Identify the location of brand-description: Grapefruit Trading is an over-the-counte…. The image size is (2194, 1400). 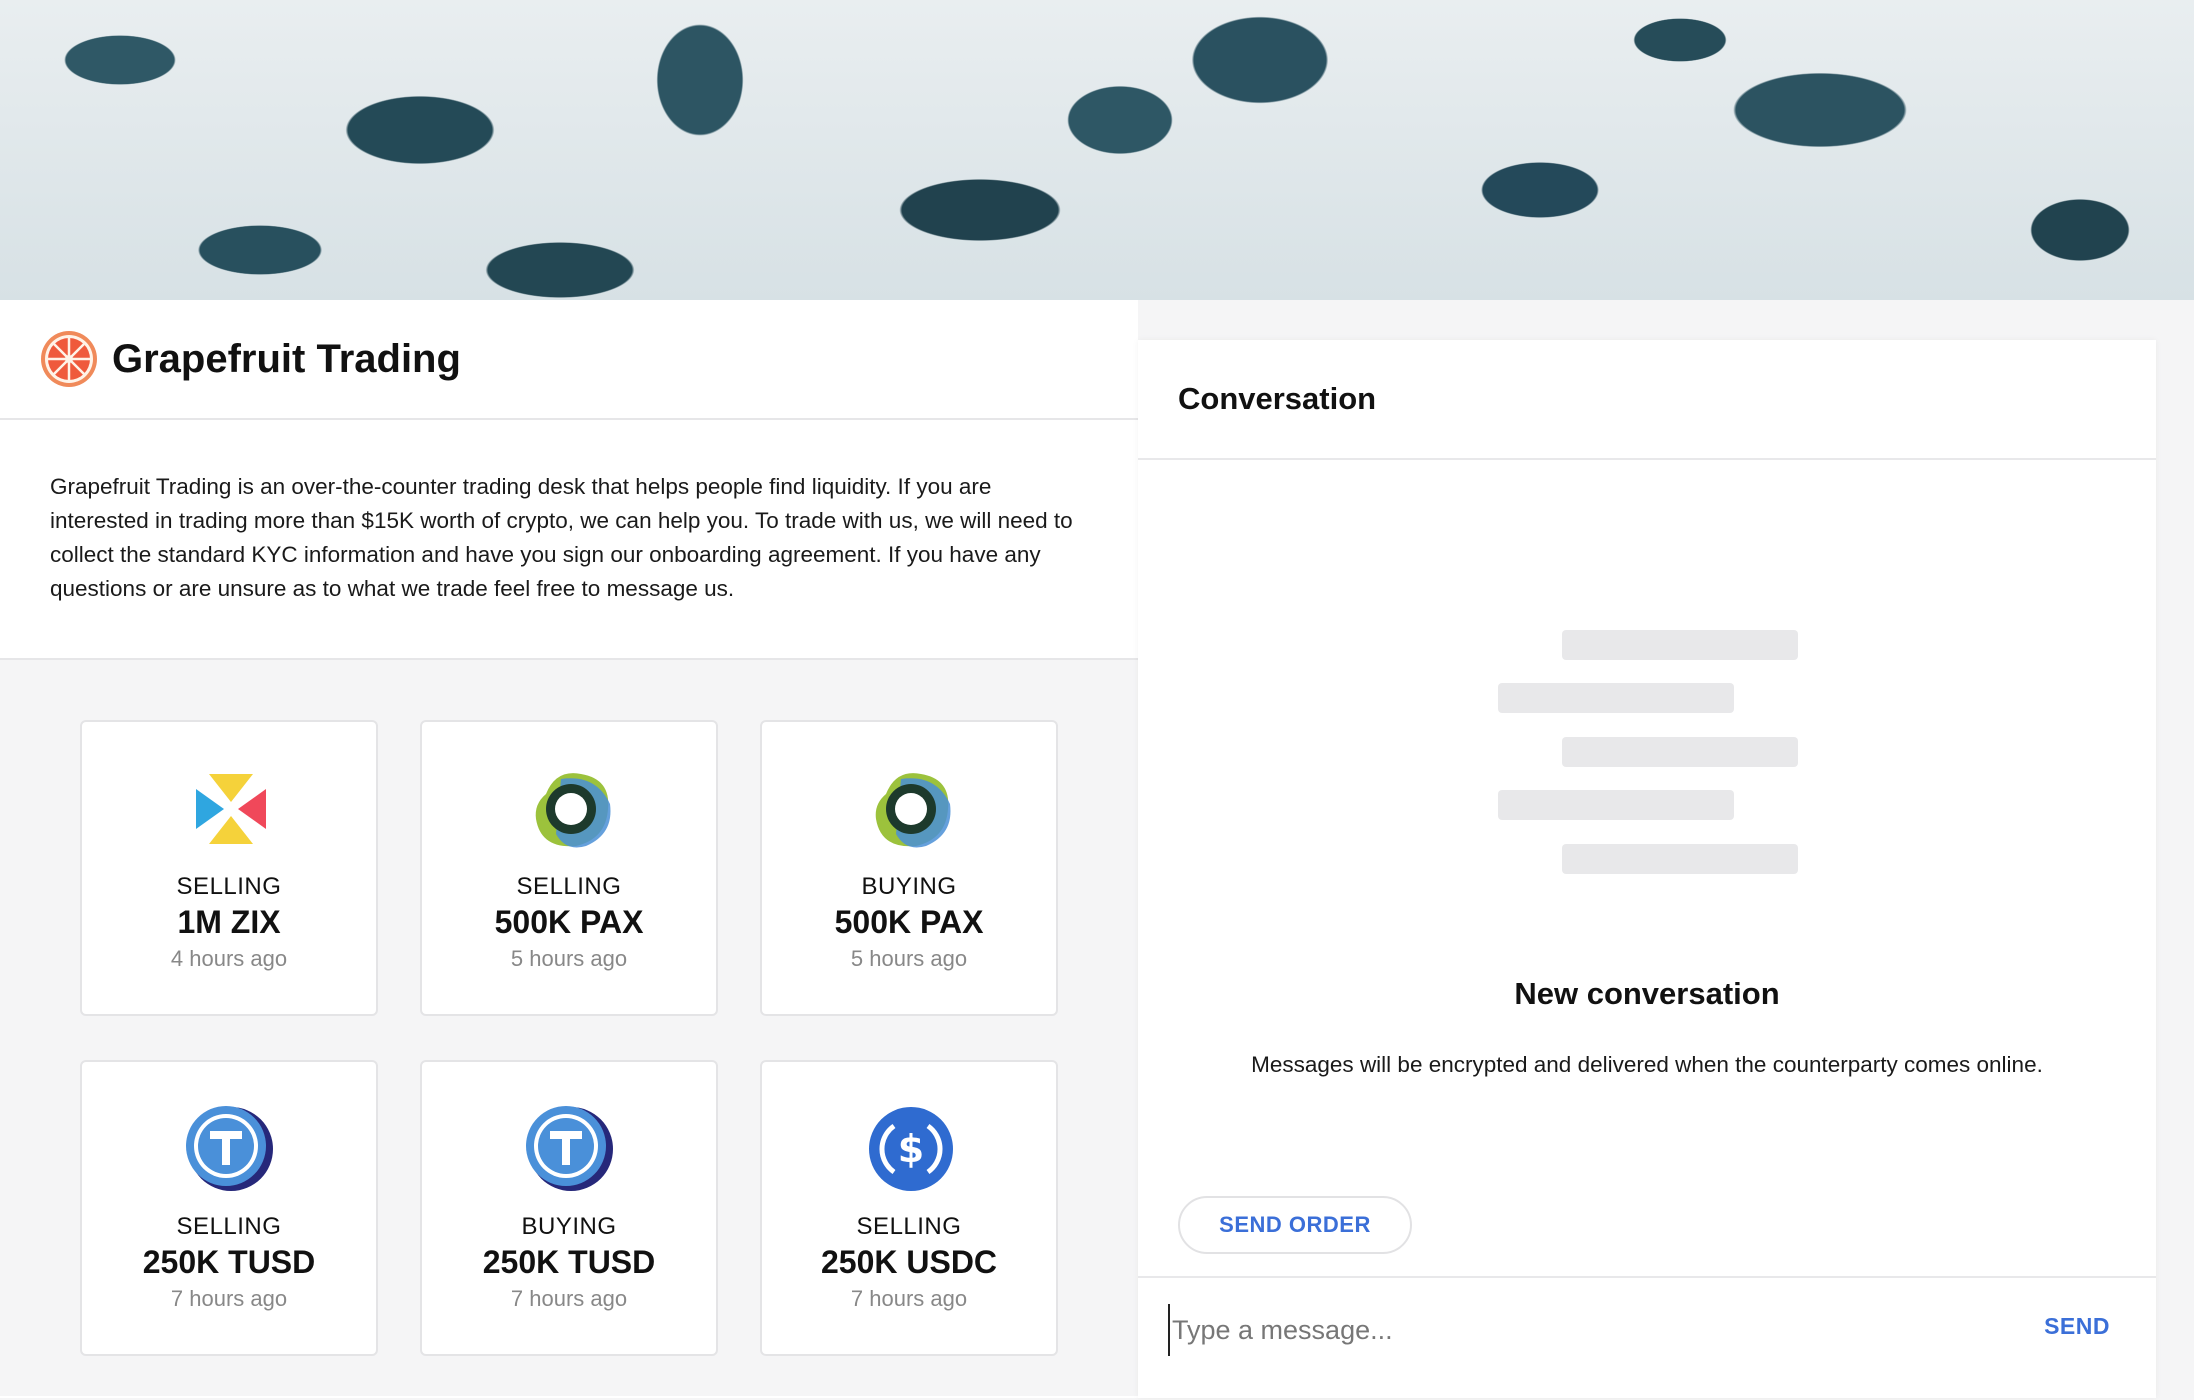
(569, 540).